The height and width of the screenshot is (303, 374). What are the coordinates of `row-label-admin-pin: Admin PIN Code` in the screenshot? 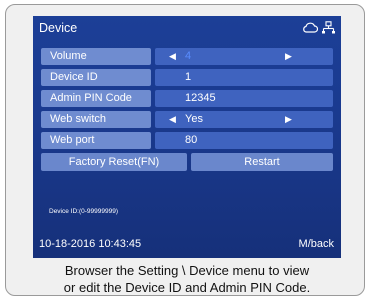 It's located at (96, 98).